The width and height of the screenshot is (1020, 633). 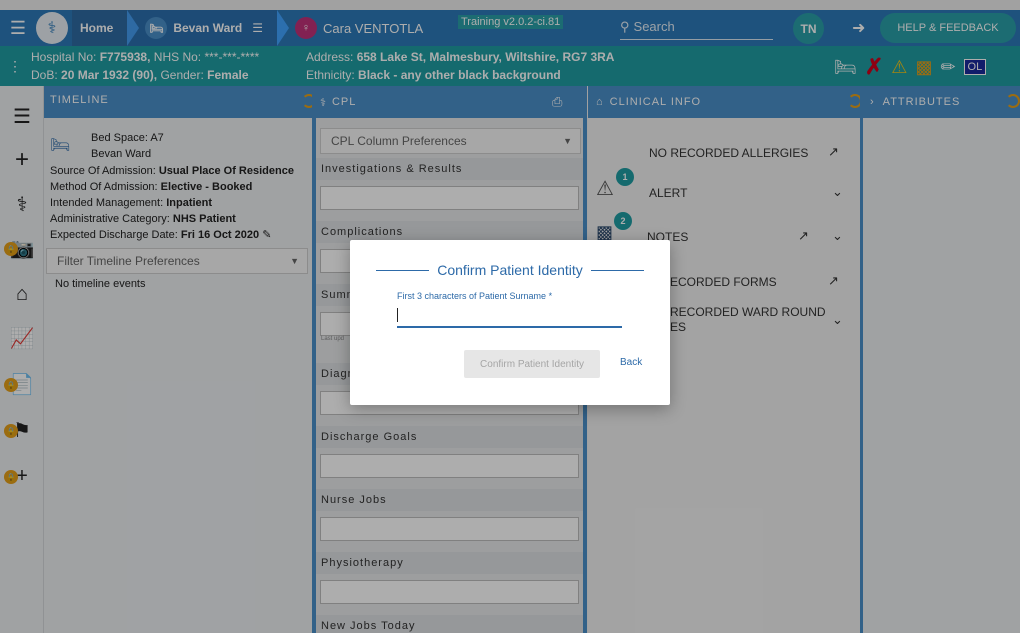 I want to click on text-caret, so click(x=397, y=315).